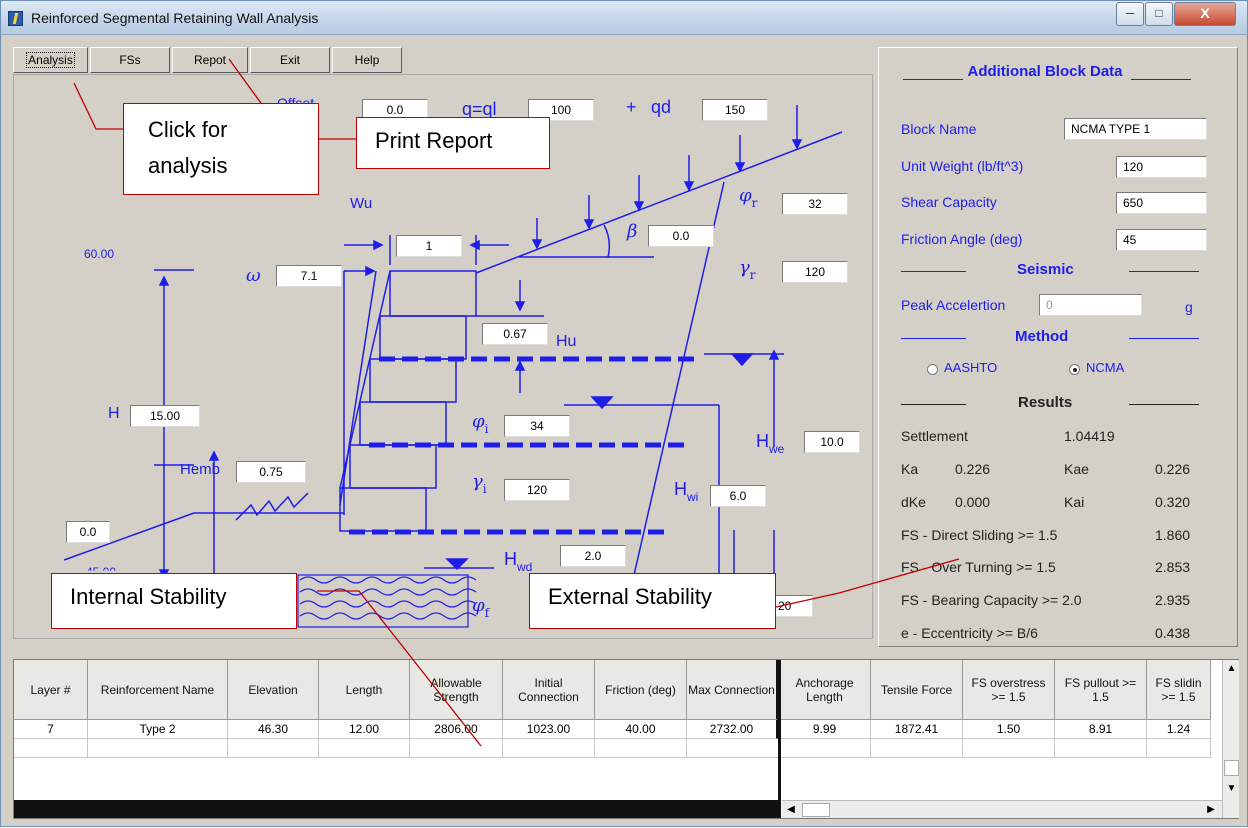  What do you see at coordinates (991, 600) in the screenshot?
I see `fs-bearing-label: FS - Bearing Capacity >= 2.0` at bounding box center [991, 600].